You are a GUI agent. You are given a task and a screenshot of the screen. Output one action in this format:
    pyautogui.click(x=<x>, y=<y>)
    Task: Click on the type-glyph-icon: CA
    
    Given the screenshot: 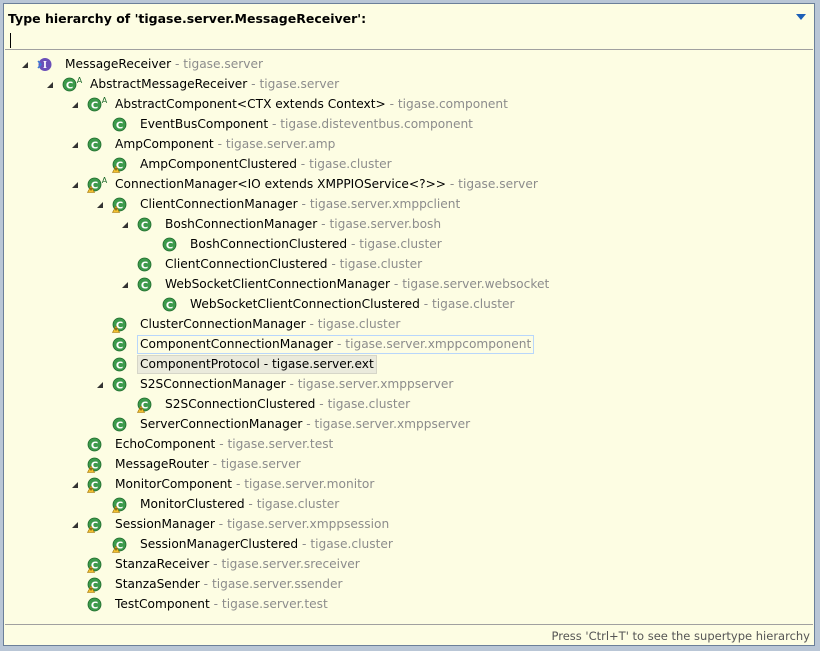 What is the action you would take?
    pyautogui.click(x=72, y=84)
    